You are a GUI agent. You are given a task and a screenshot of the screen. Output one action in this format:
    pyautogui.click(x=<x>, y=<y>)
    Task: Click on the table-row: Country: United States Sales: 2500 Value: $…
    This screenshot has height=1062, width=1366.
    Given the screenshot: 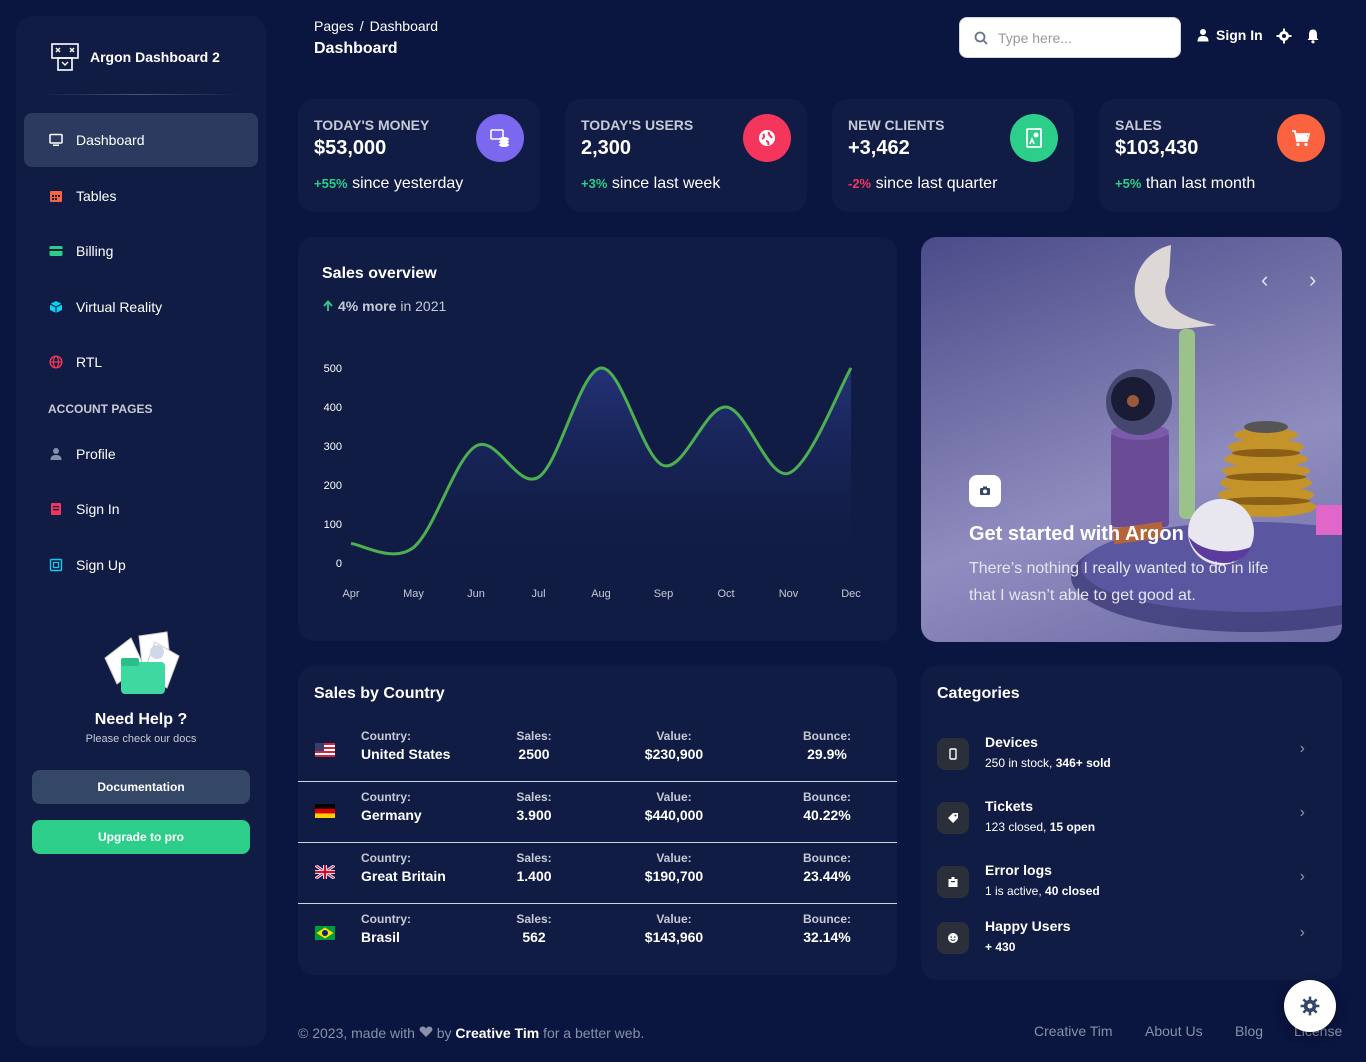 What is the action you would take?
    pyautogui.click(x=597, y=751)
    